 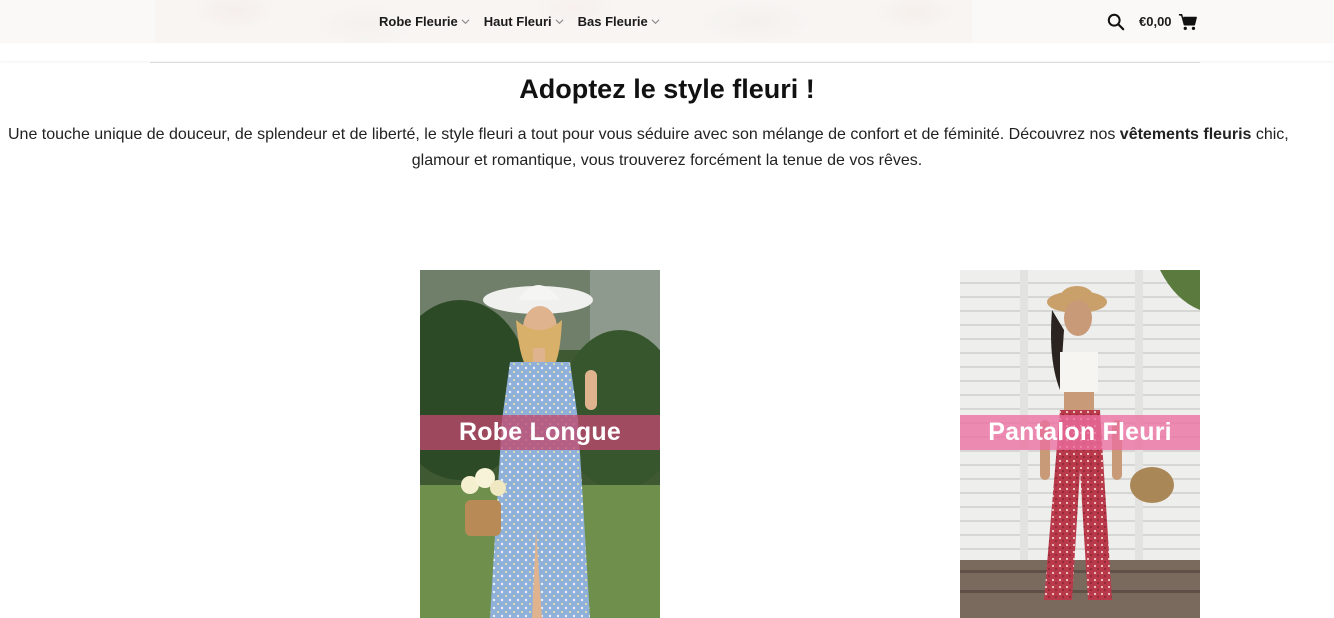 I want to click on nav-item-bas-fleurie: Bas Fleurie, so click(x=619, y=21).